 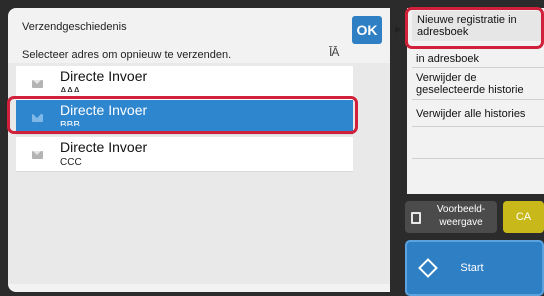 I want to click on page-title: Verzendgeschiedenis, so click(x=74, y=27).